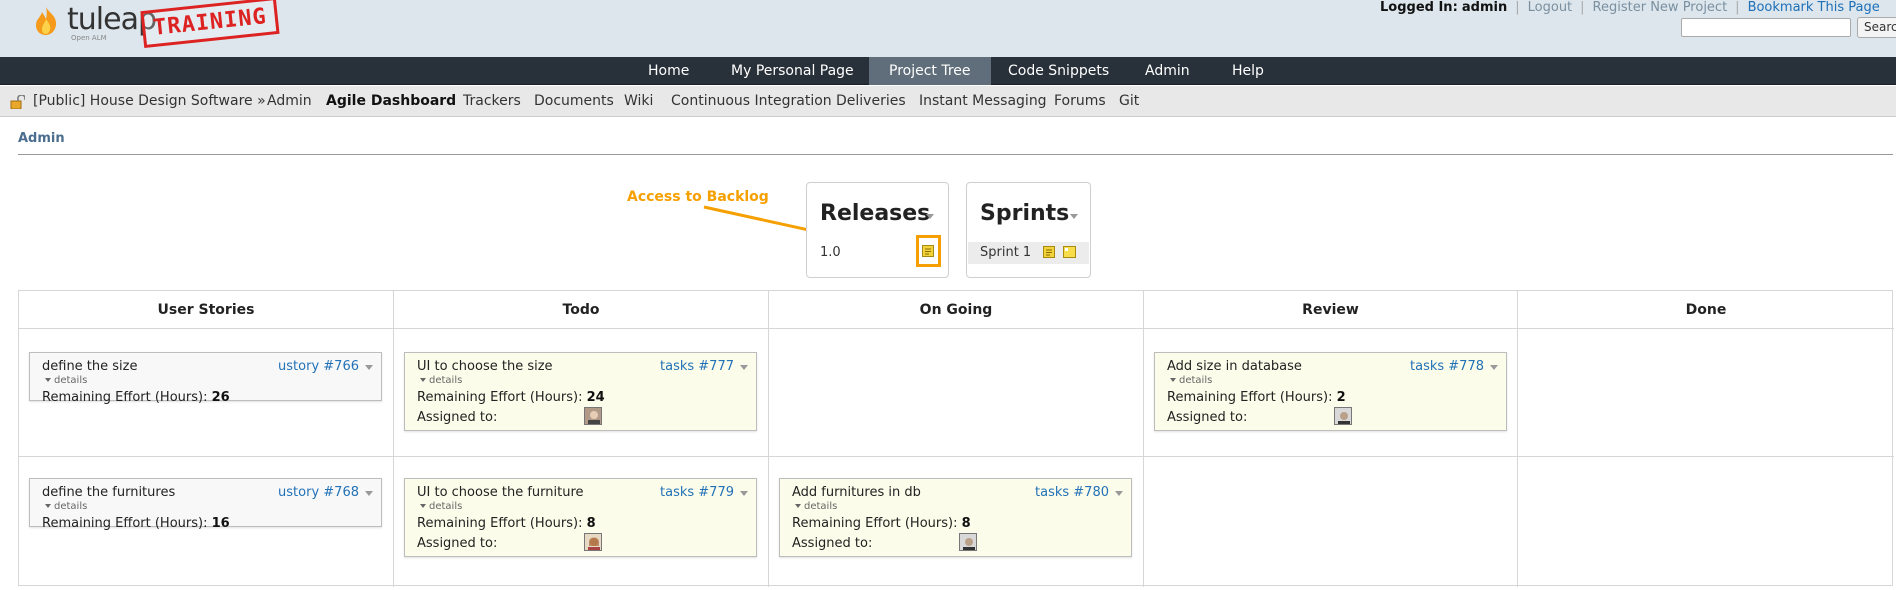  I want to click on card-ref-link: tasks #780, so click(1072, 492).